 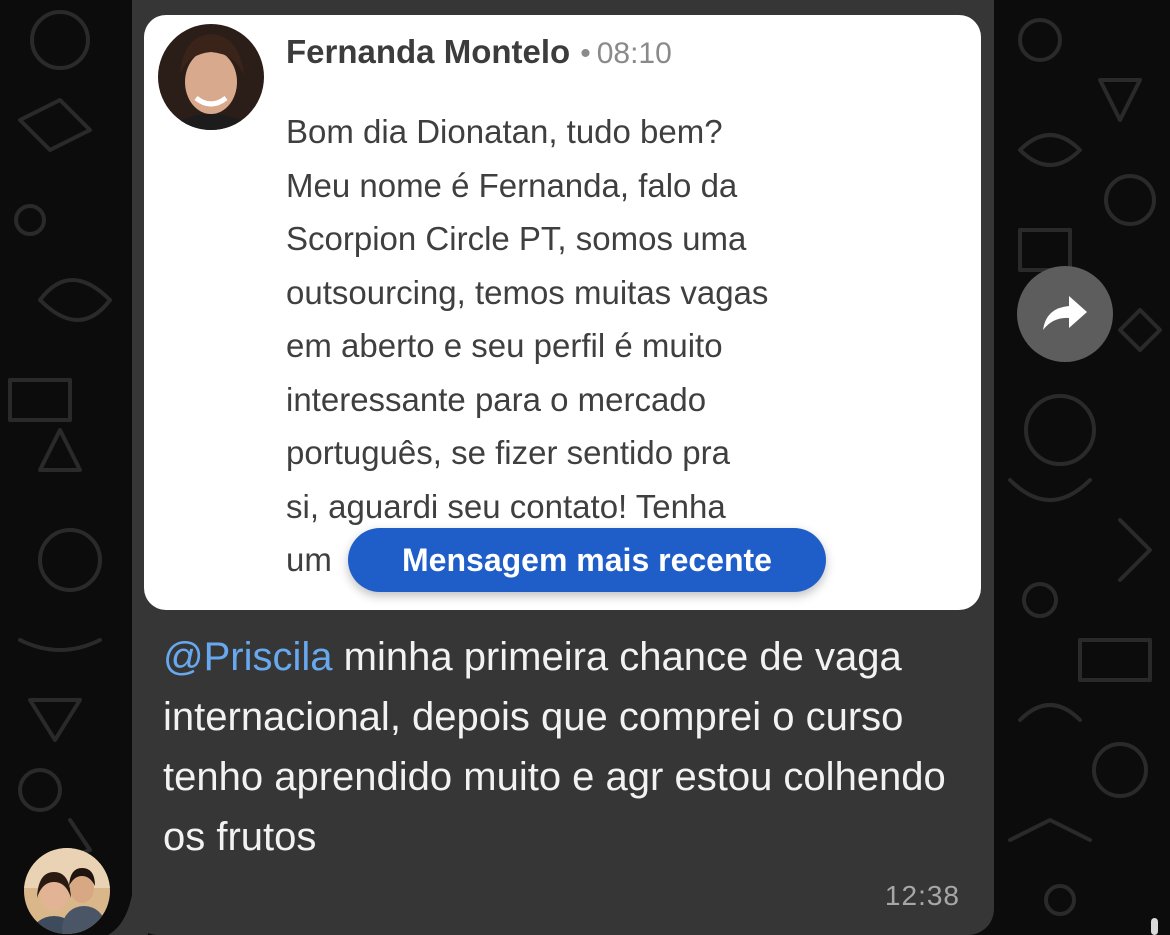 What do you see at coordinates (634, 53) in the screenshot?
I see `post-time: 08:10` at bounding box center [634, 53].